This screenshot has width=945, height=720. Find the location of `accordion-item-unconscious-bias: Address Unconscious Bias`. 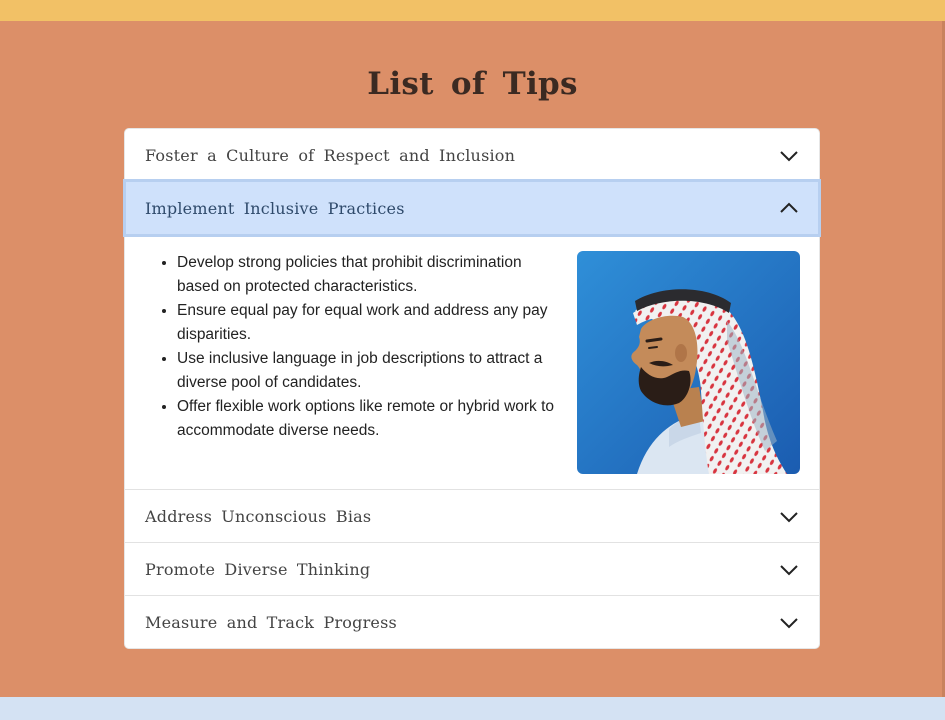

accordion-item-unconscious-bias: Address Unconscious Bias is located at coordinates (472, 516).